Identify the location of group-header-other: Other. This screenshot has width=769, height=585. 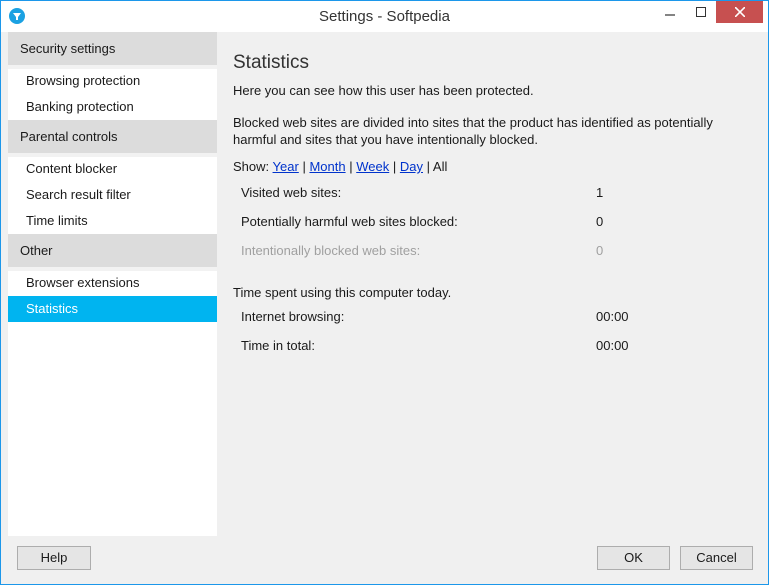
(112, 250).